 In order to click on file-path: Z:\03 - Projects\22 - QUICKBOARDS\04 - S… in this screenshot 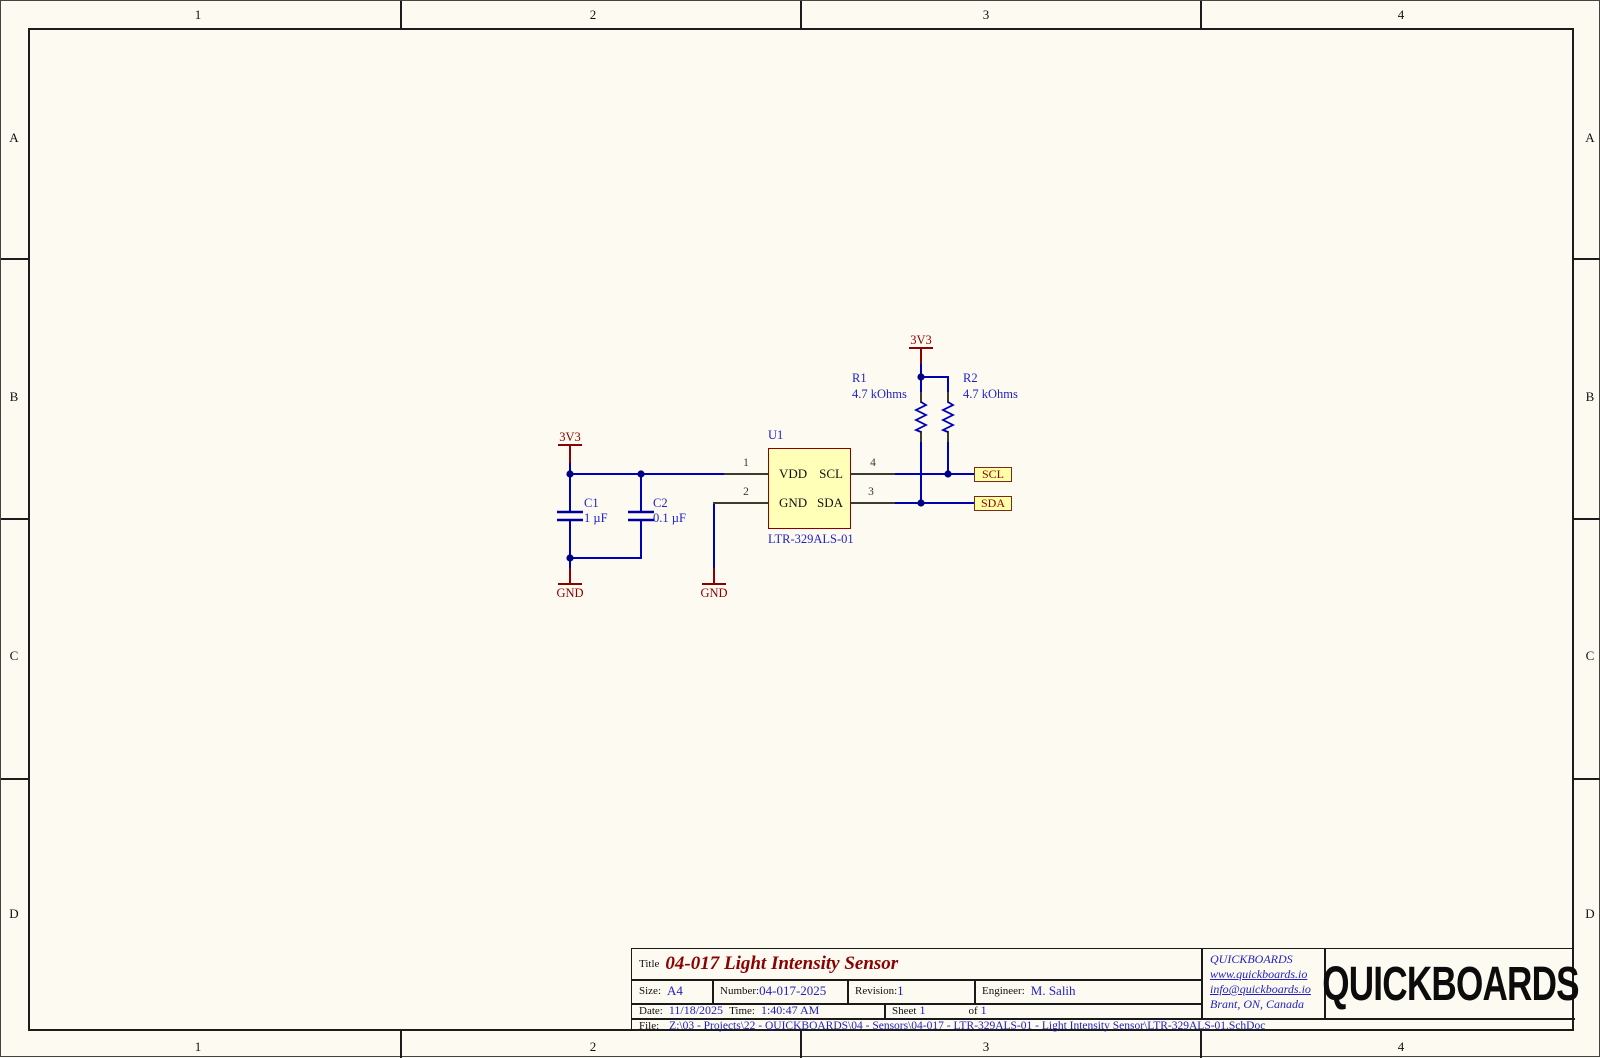, I will do `click(967, 1026)`.